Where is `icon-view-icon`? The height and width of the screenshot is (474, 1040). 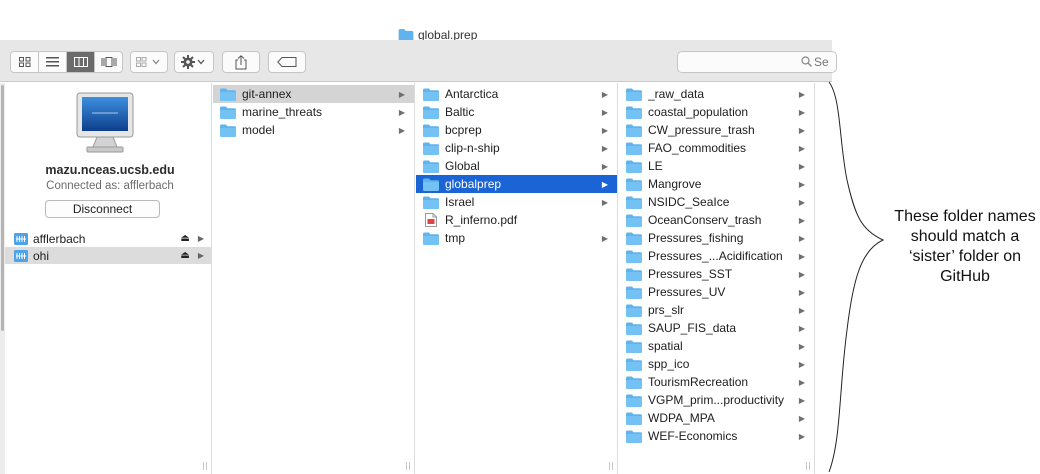 icon-view-icon is located at coordinates (24, 62).